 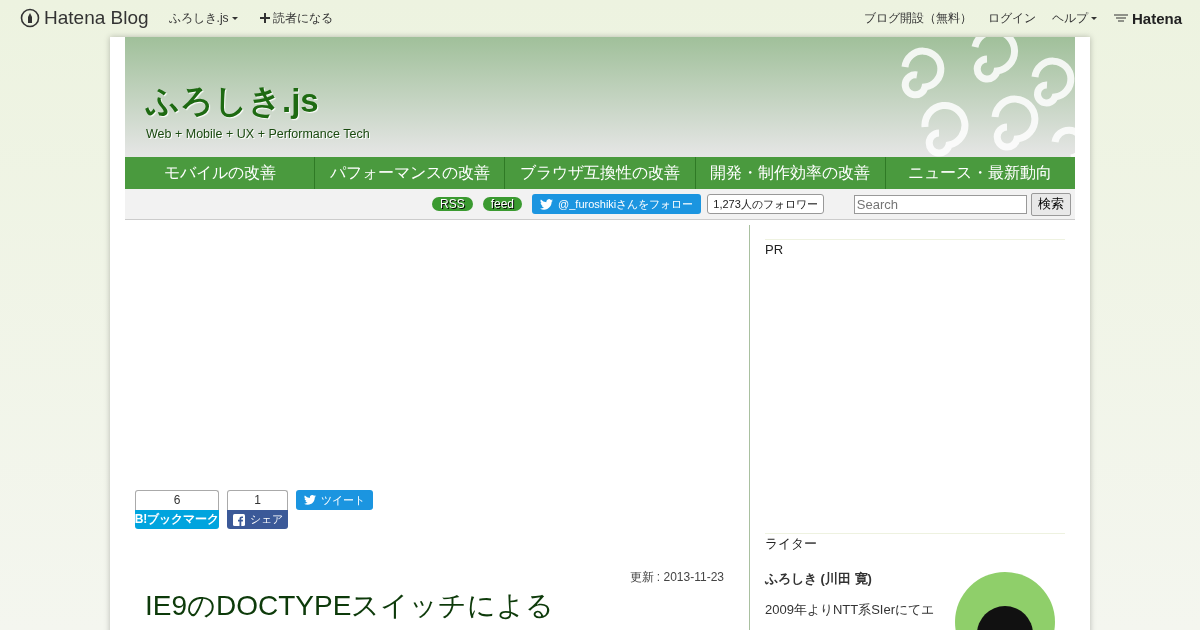 I want to click on tweet-button: ツイート, so click(x=334, y=500).